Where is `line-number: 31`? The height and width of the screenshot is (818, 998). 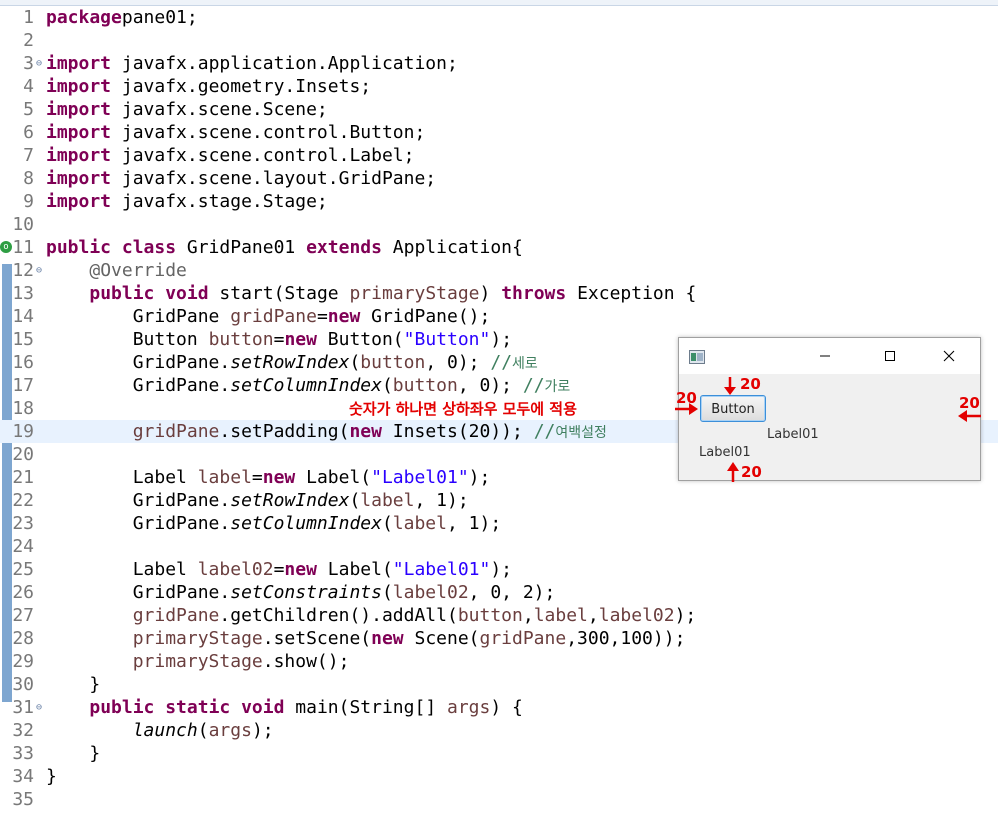
line-number: 31 is located at coordinates (23, 707).